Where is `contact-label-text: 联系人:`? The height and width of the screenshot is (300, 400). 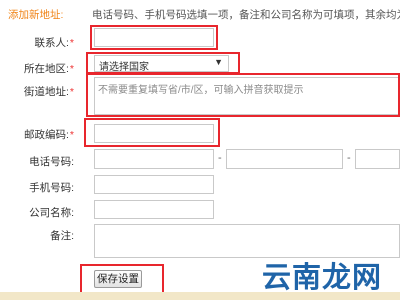
contact-label-text: 联系人: is located at coordinates (51, 43).